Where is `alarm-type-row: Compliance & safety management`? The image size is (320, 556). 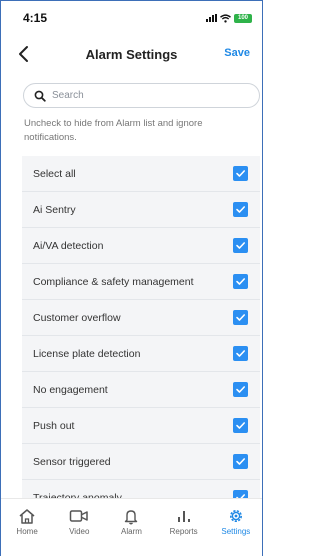
alarm-type-row: Compliance & safety management is located at coordinates (141, 282).